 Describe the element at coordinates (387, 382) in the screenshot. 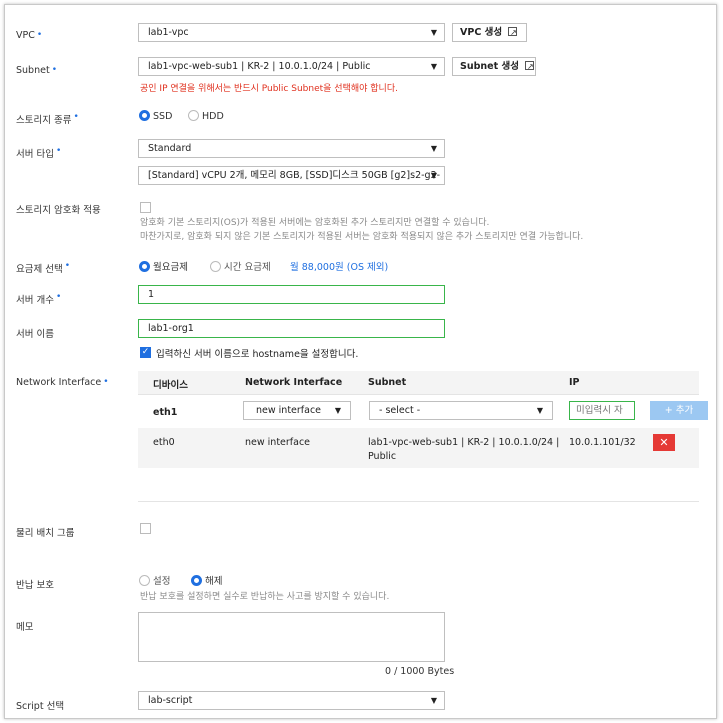

I see `header-subnet: Subnet` at that location.